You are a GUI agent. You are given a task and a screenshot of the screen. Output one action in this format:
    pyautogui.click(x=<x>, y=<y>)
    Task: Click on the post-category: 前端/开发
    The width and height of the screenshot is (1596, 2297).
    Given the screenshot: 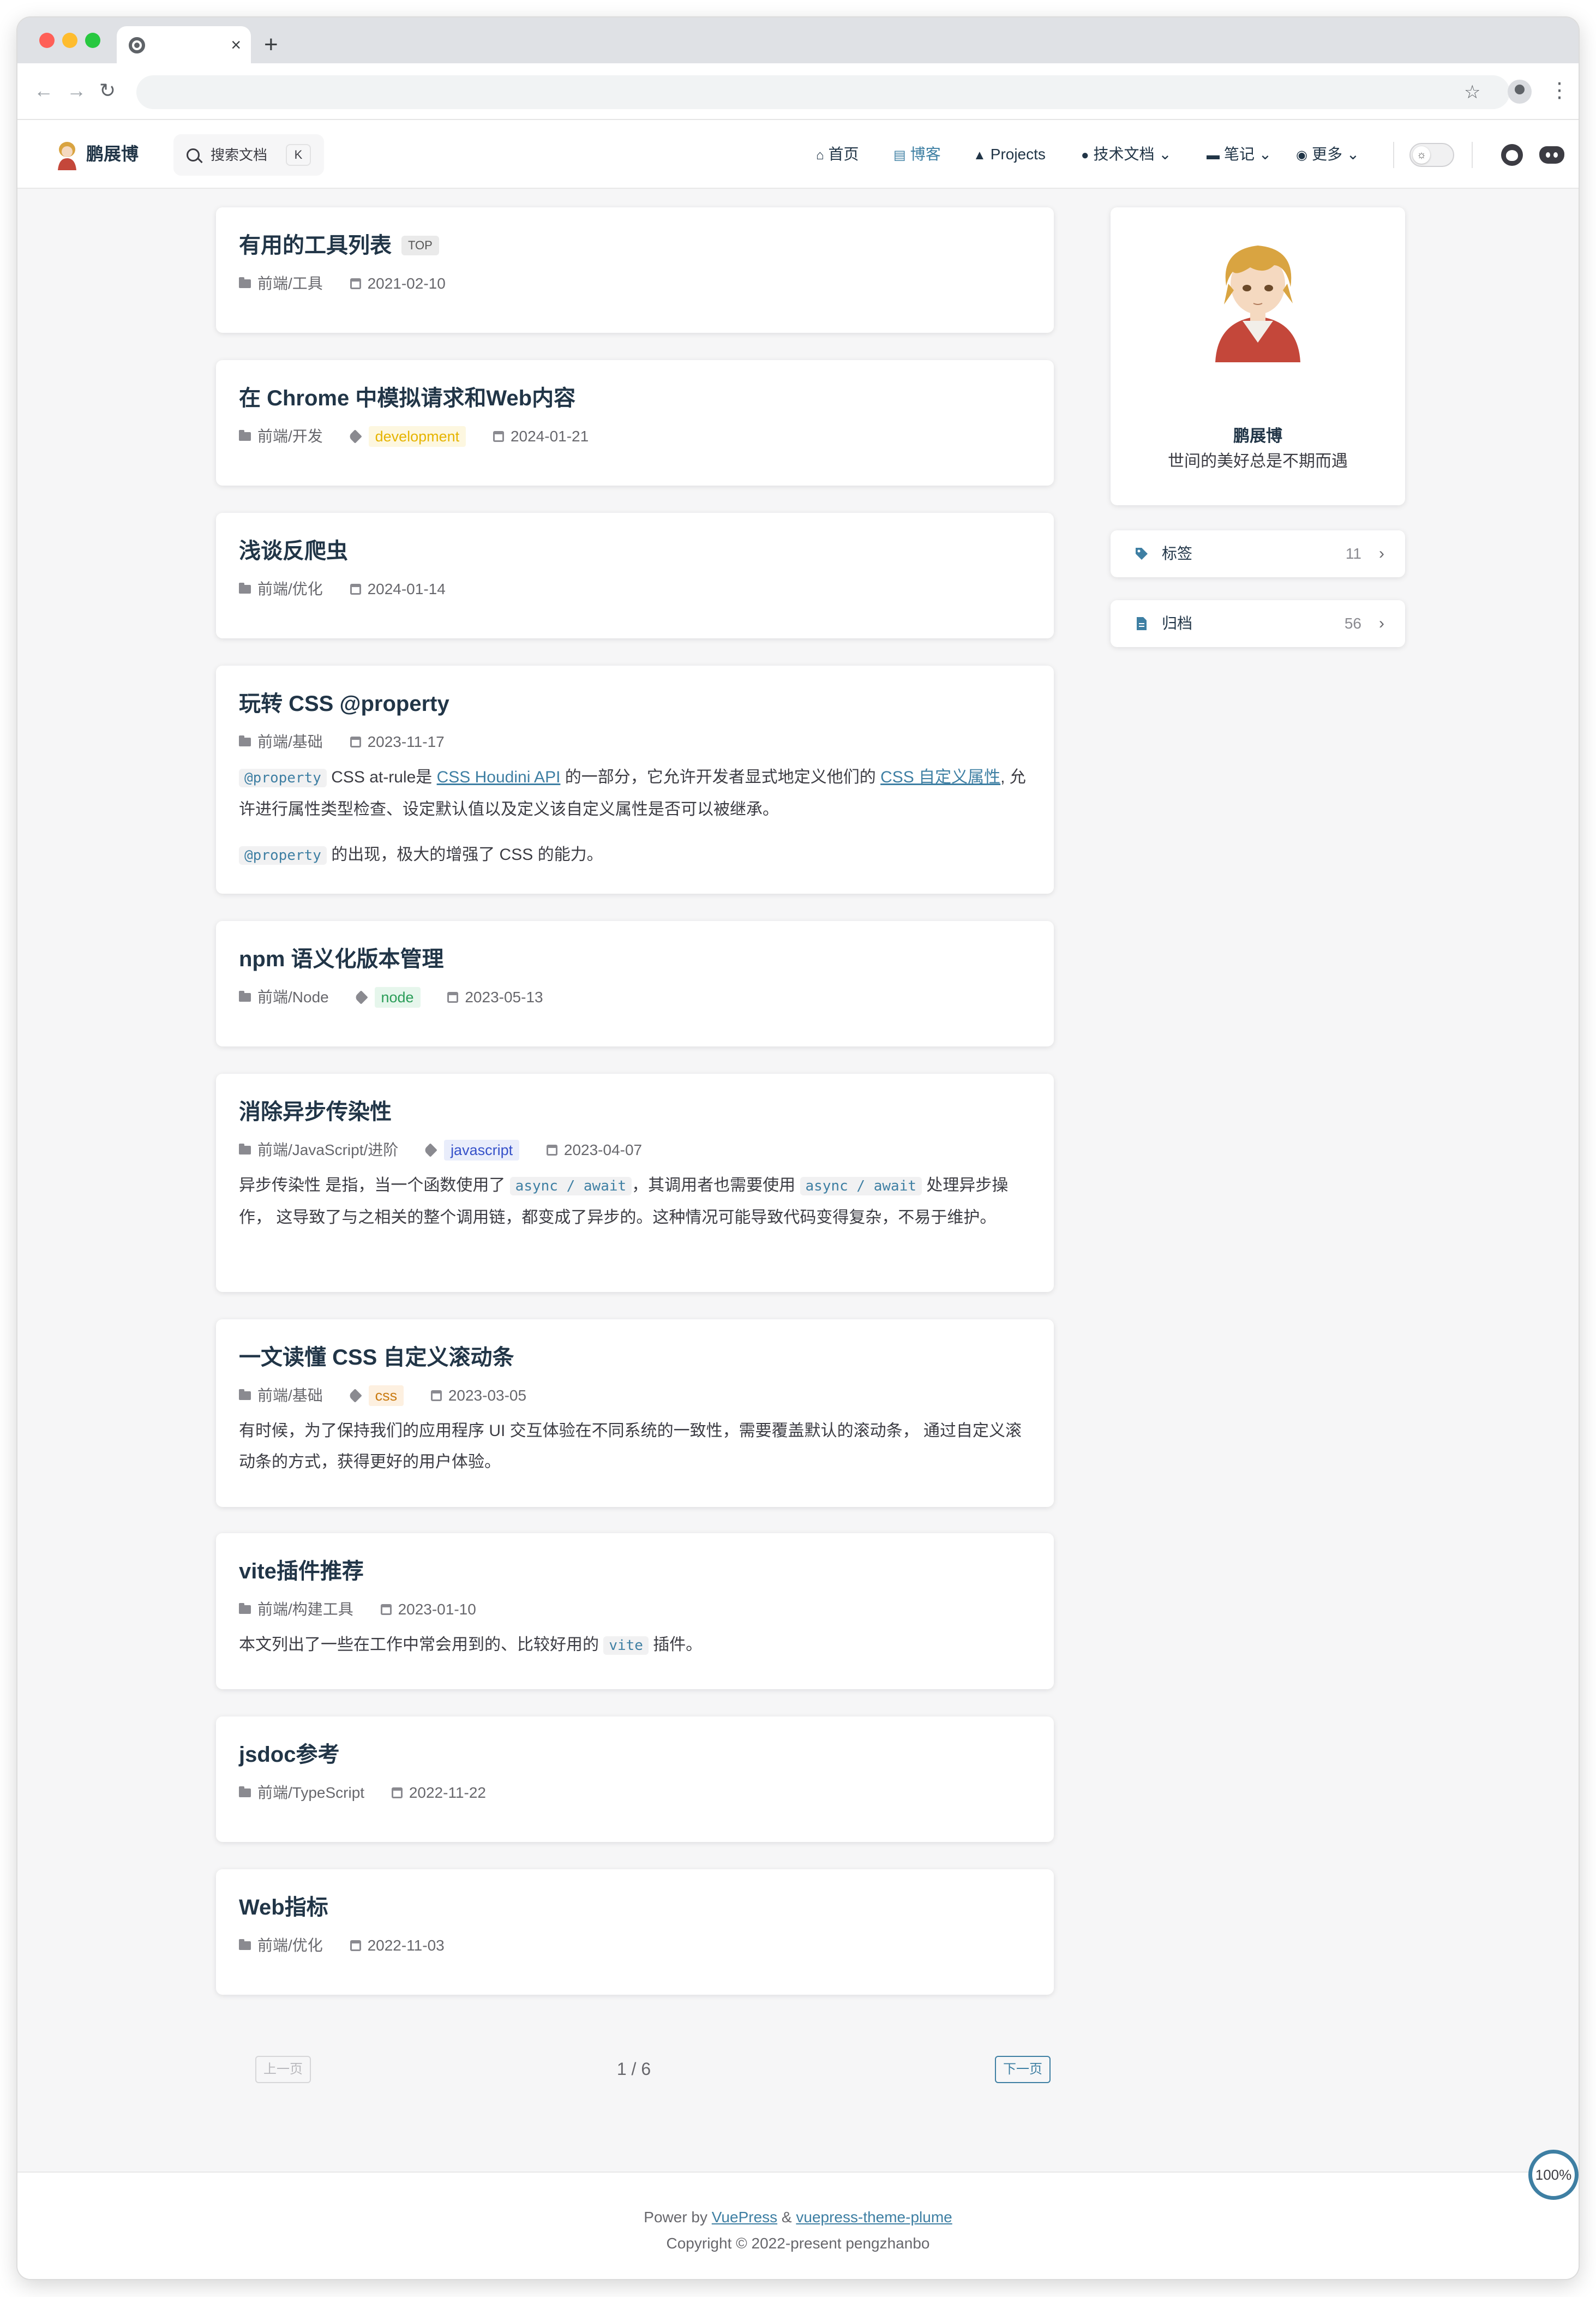 What is the action you would take?
    pyautogui.click(x=281, y=436)
    